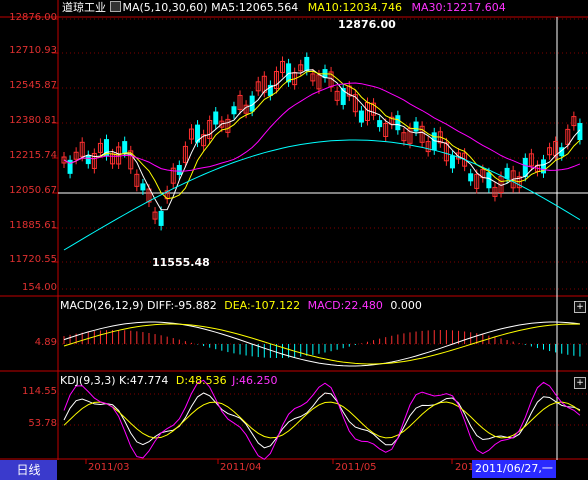 This screenshot has height=480, width=588. What do you see at coordinates (33, 17) in the screenshot?
I see `price-tick: 12876.00` at bounding box center [33, 17].